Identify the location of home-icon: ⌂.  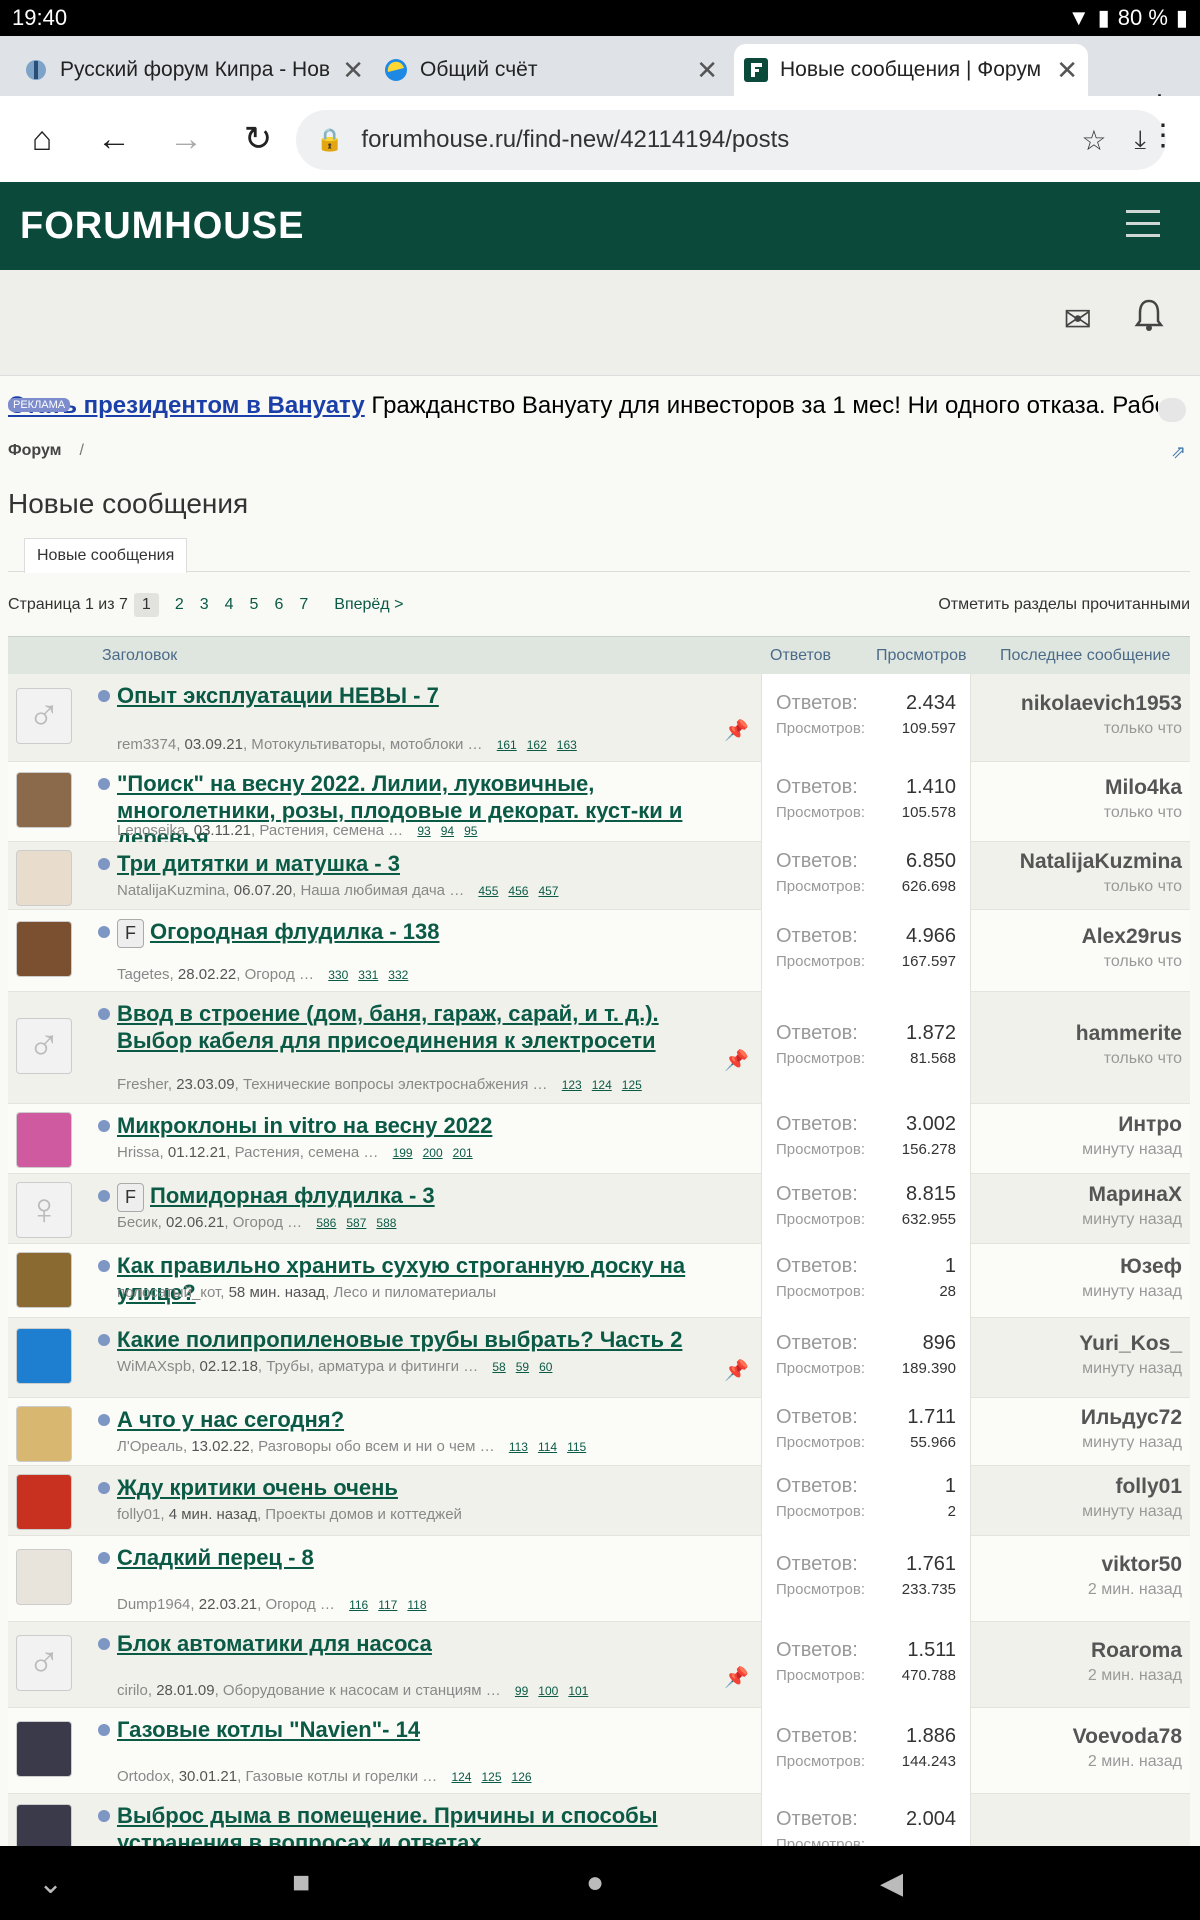
(42, 139).